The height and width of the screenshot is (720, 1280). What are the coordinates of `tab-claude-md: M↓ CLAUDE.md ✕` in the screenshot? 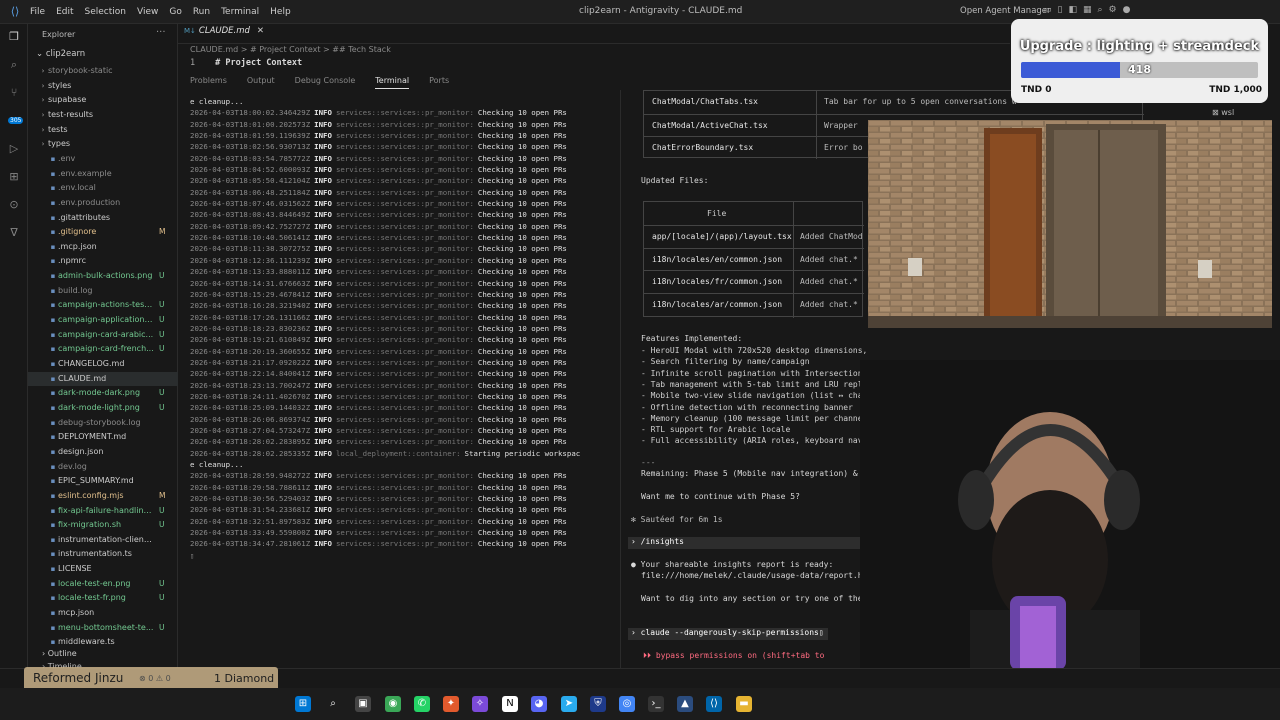 It's located at (224, 31).